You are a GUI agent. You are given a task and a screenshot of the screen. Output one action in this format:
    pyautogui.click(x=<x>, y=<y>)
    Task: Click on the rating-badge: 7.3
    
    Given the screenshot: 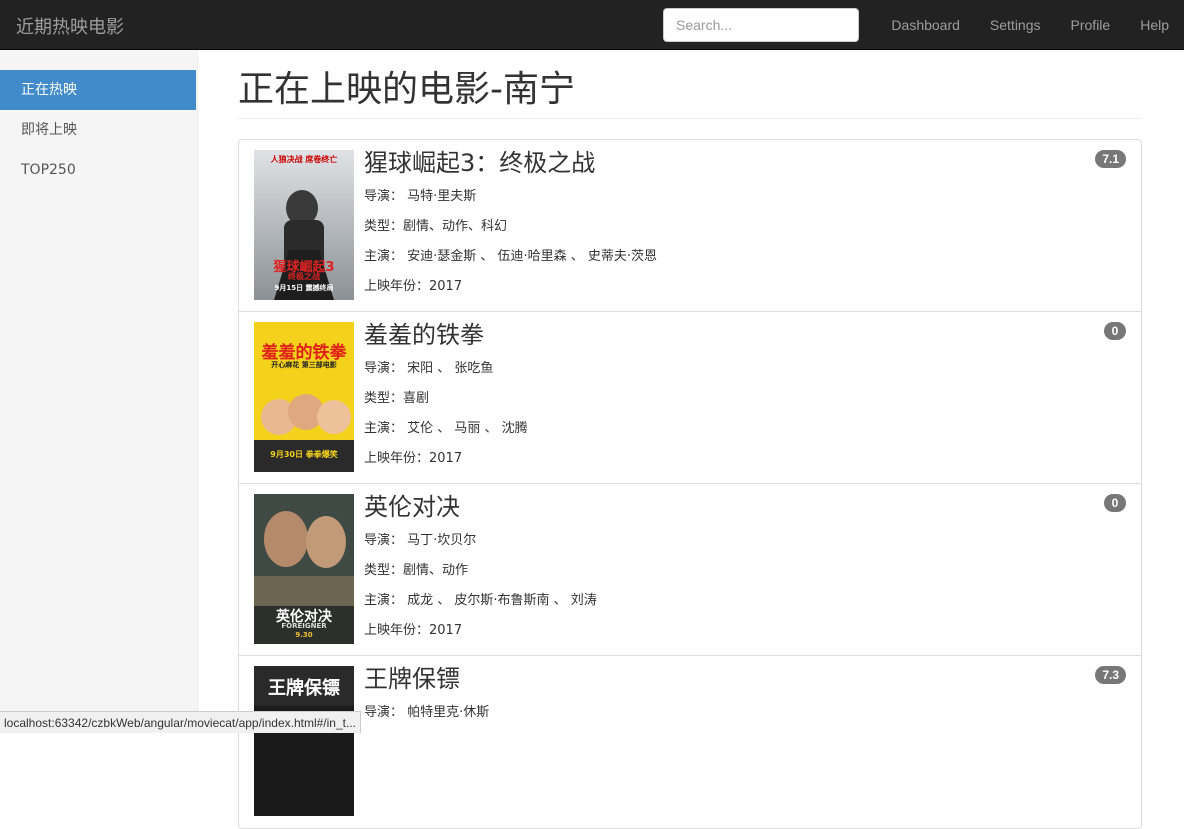 What is the action you would take?
    pyautogui.click(x=1110, y=675)
    